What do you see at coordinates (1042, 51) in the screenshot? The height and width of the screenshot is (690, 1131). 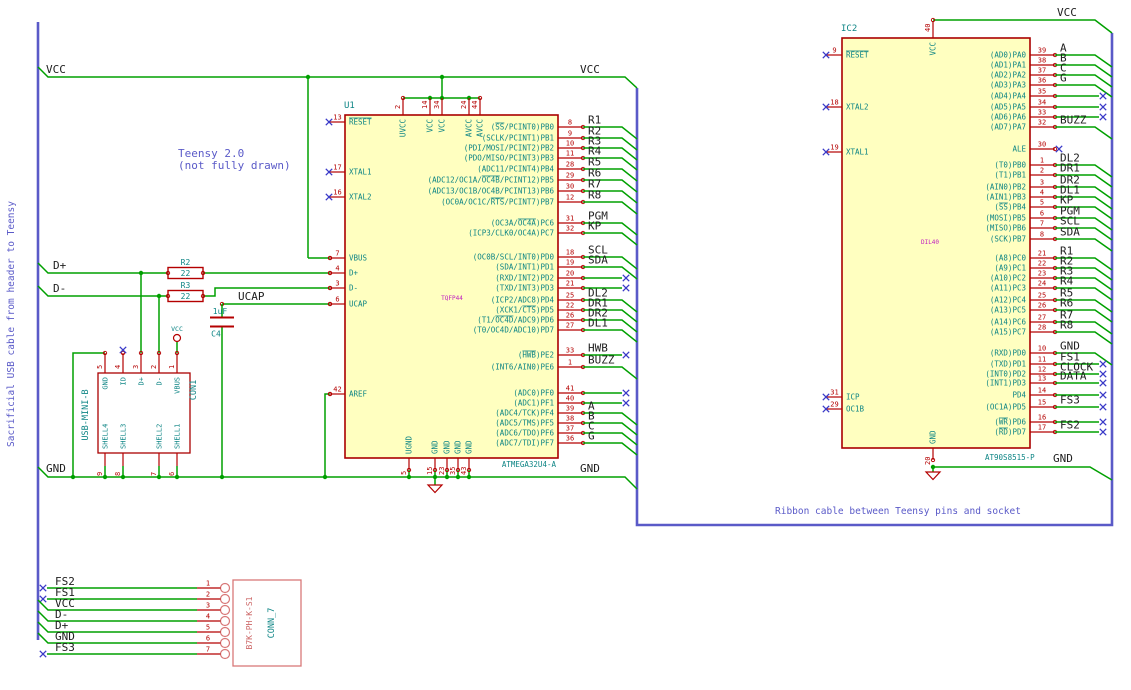 I see `pin-number: 39` at bounding box center [1042, 51].